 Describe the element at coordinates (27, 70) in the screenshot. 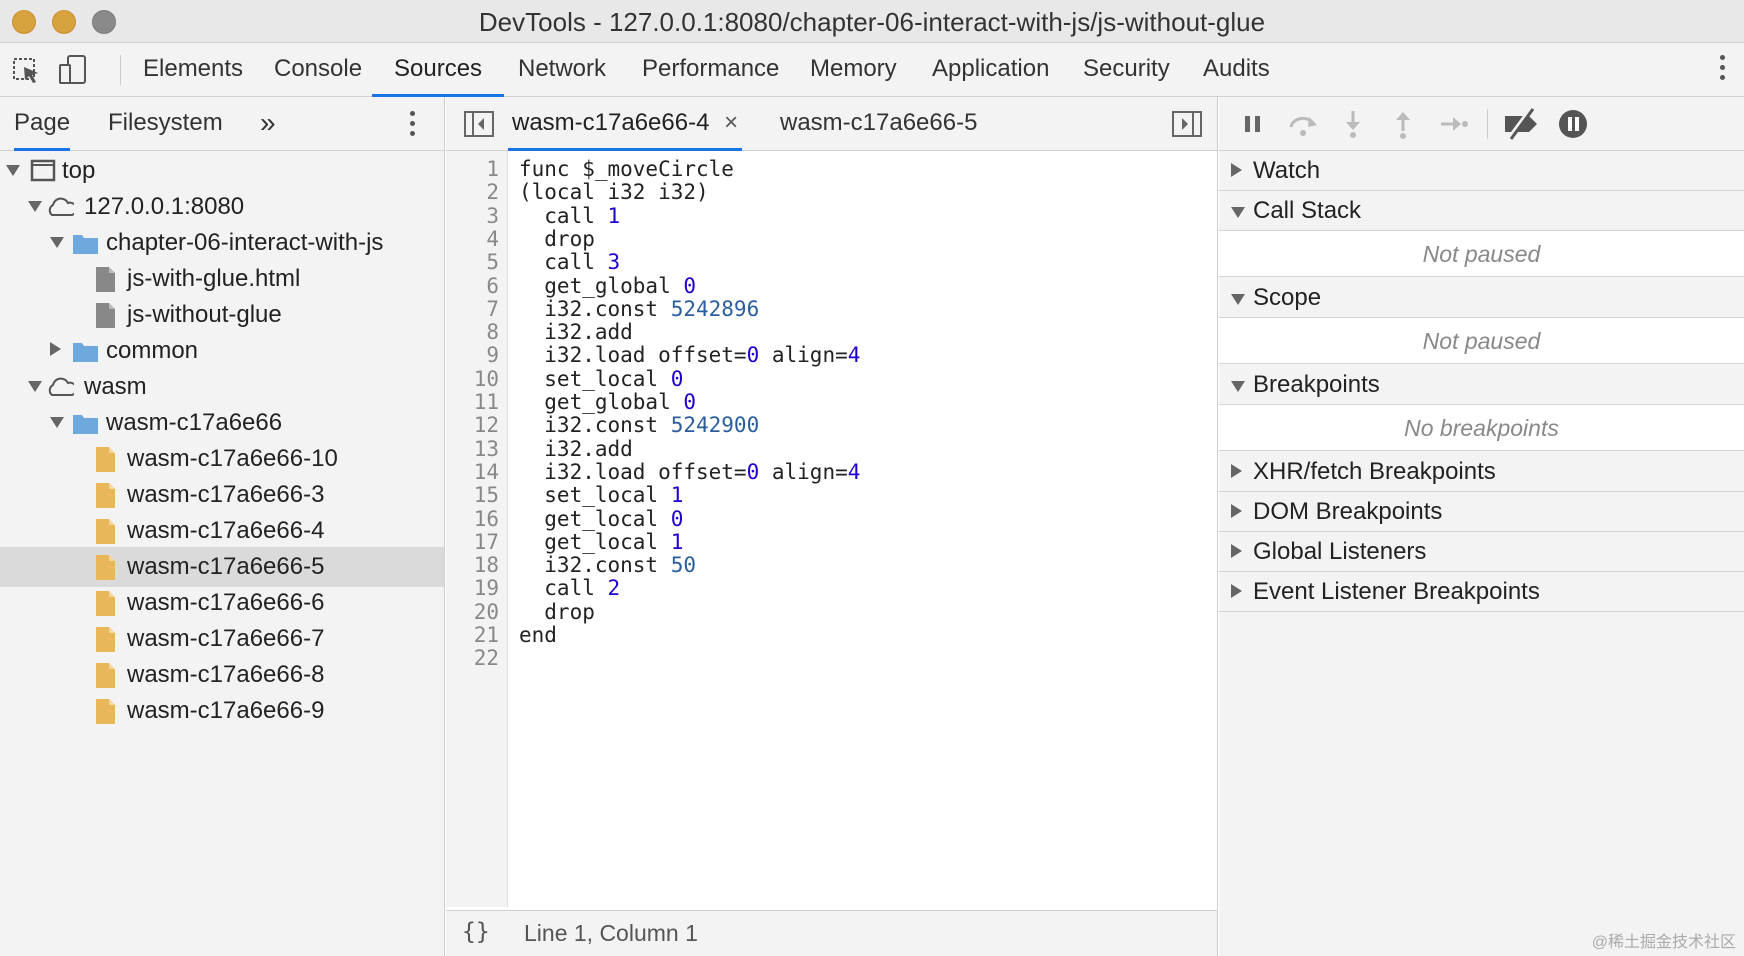

I see `inspect-element-icon` at that location.